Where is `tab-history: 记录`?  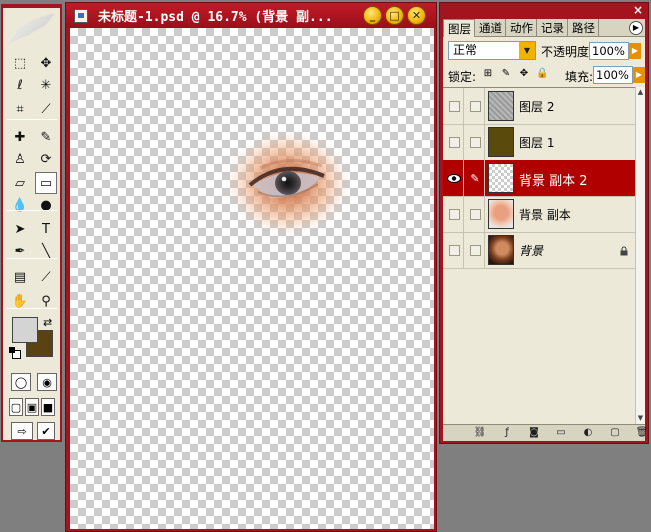 tab-history: 记录 is located at coordinates (552, 28).